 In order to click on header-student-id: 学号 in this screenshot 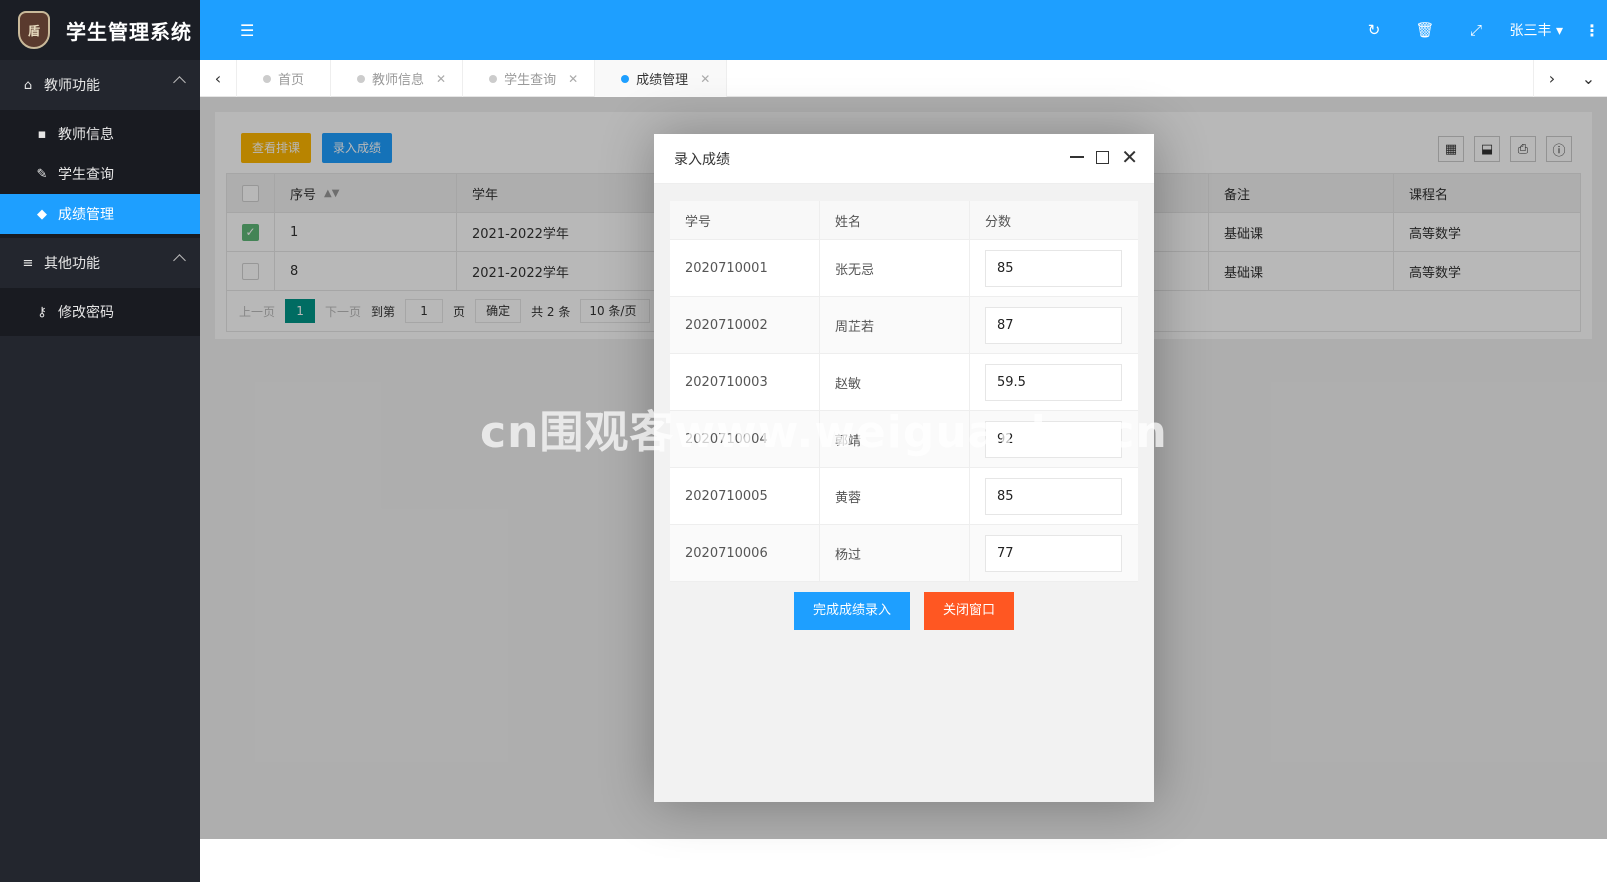, I will do `click(745, 220)`.